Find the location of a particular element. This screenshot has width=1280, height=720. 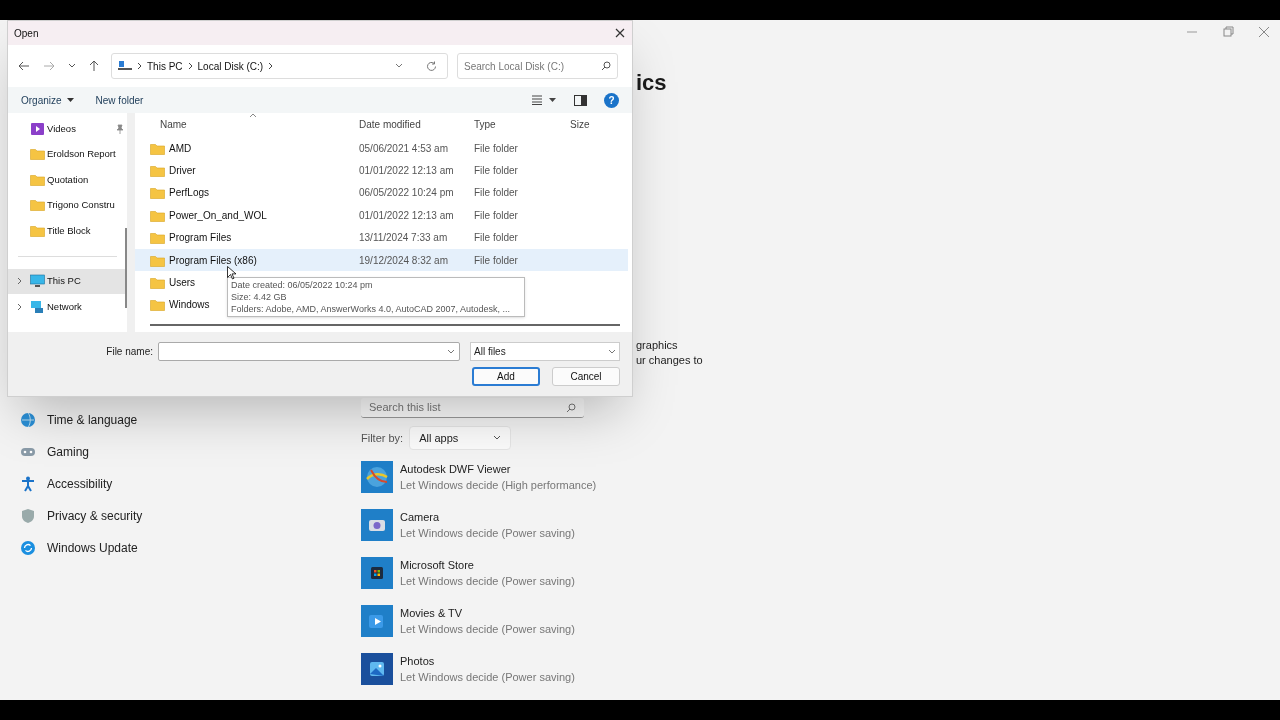

app-name: Autodesk DWF Viewer is located at coordinates (456, 469).